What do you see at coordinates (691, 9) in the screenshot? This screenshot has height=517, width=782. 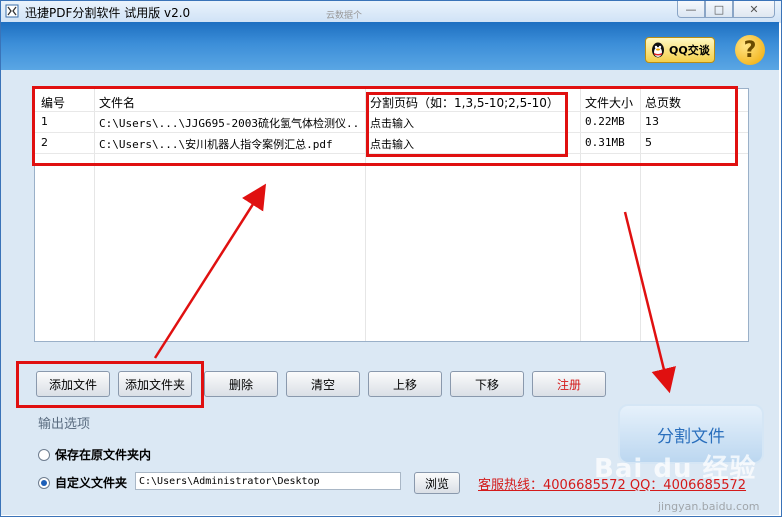 I see `minimize-button: —` at bounding box center [691, 9].